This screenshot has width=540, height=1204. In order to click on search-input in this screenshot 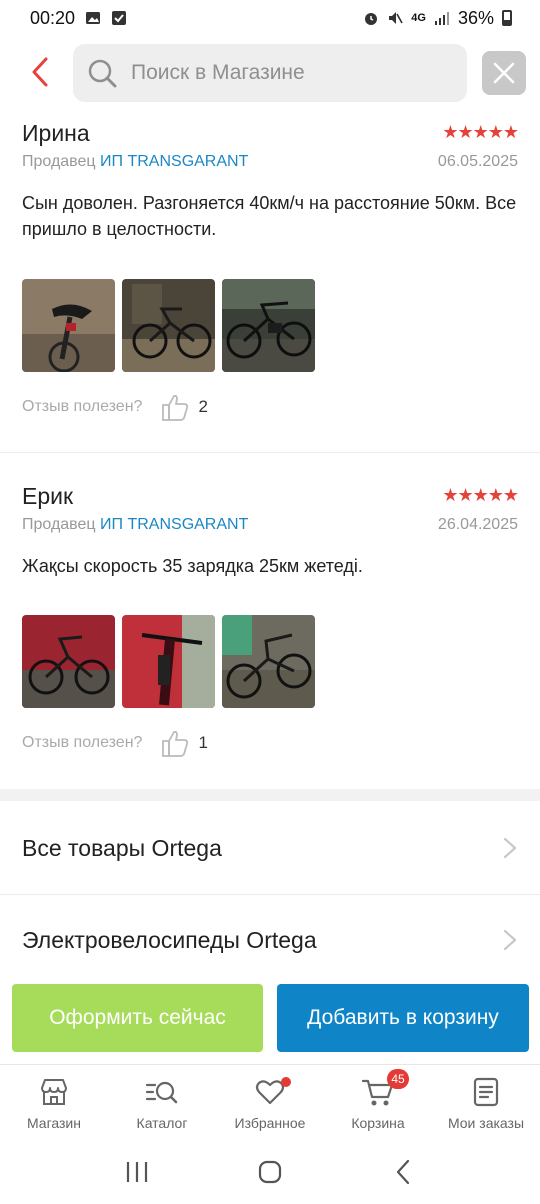, I will do `click(281, 73)`.